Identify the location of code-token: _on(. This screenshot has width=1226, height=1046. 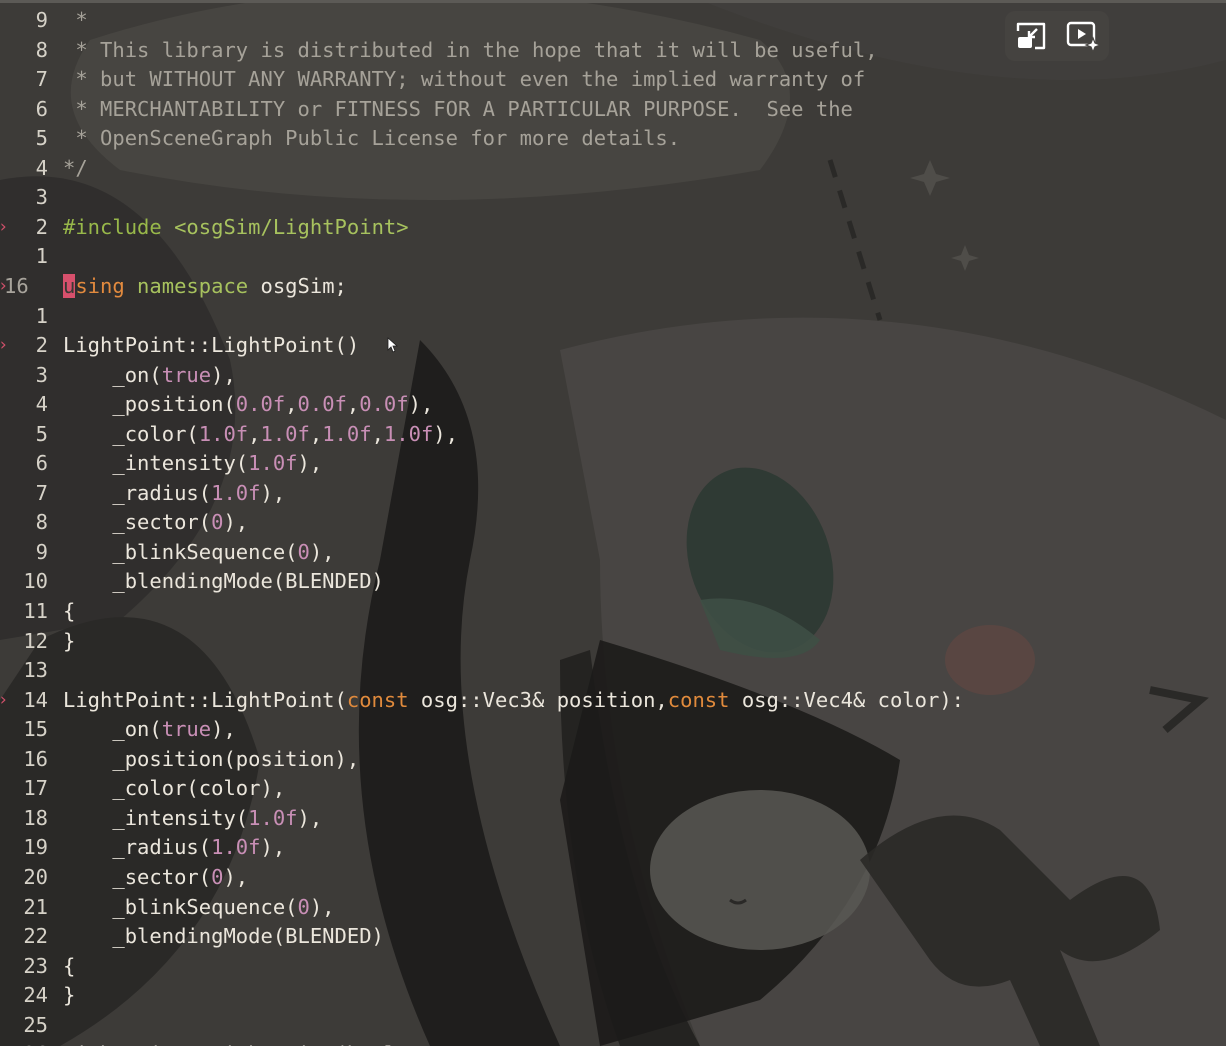
(112, 729).